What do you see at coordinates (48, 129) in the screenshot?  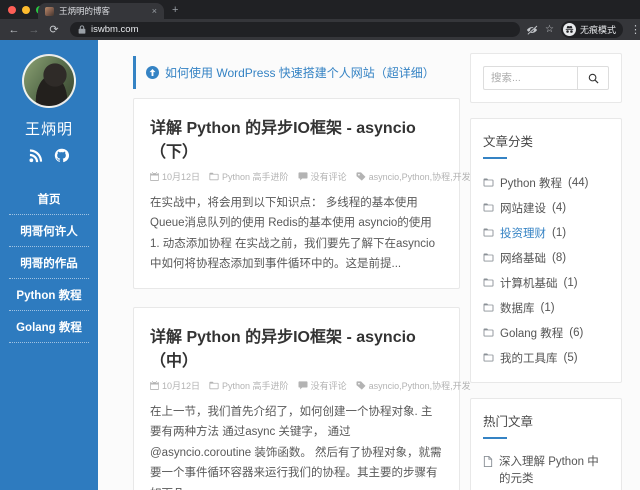 I see `site-author-name: 王炳明` at bounding box center [48, 129].